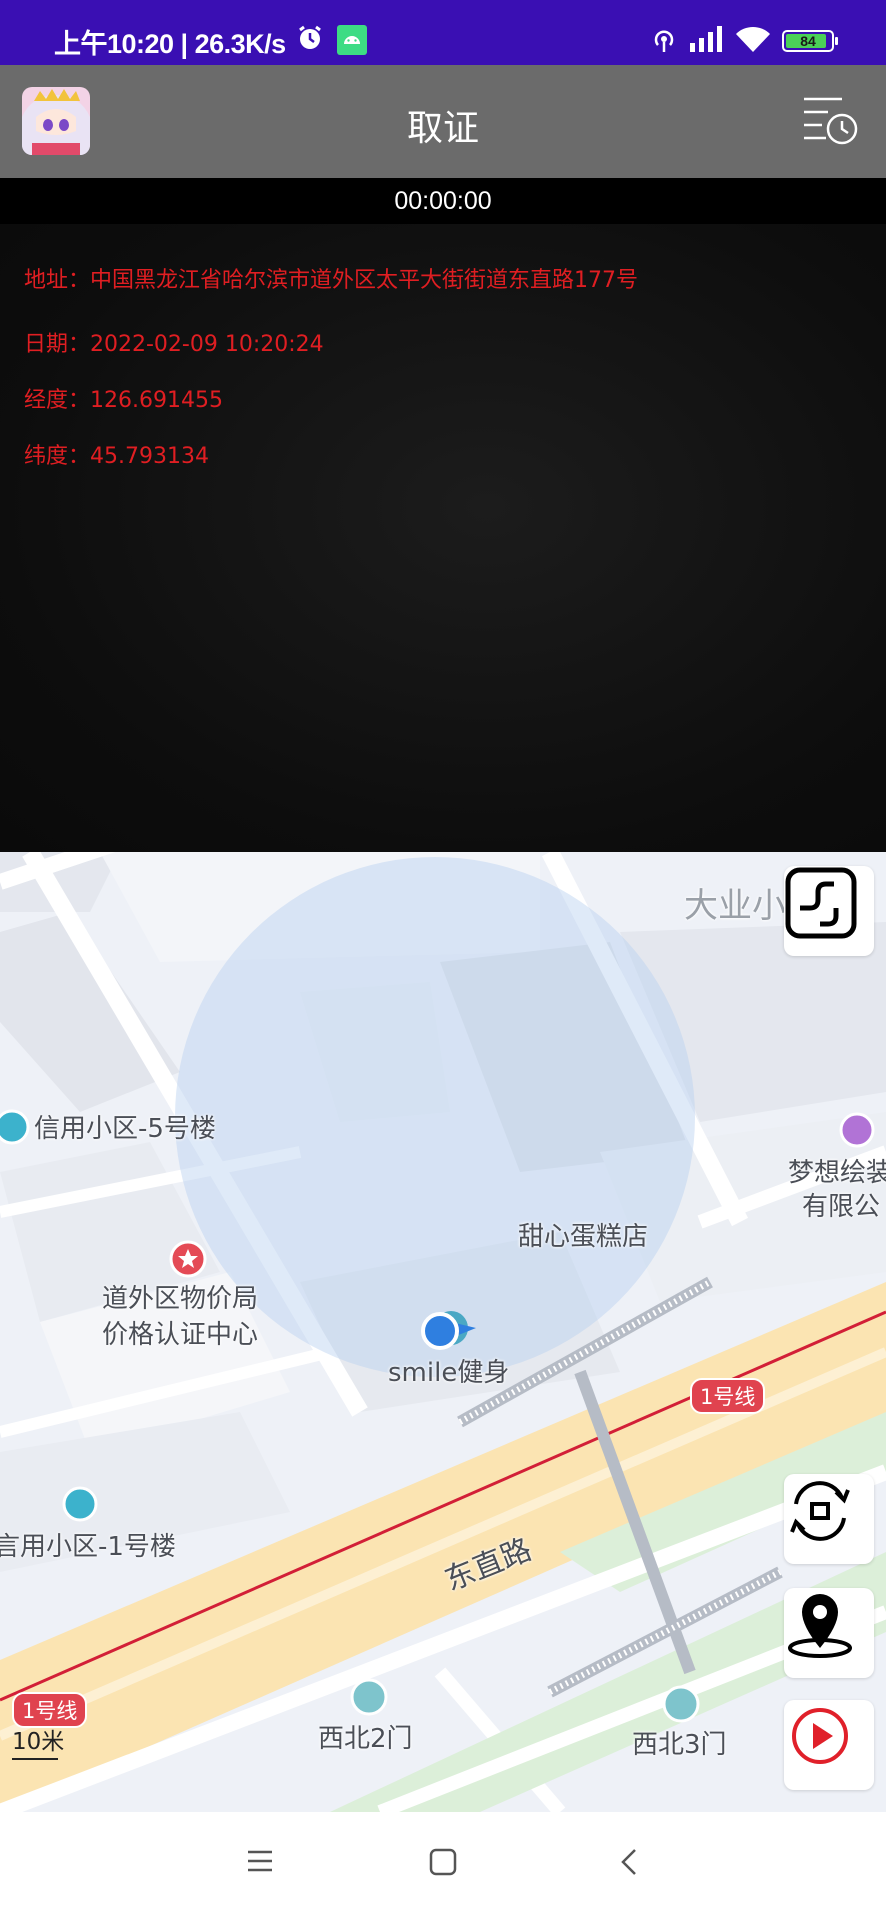  I want to click on page-title: 取证, so click(442, 128).